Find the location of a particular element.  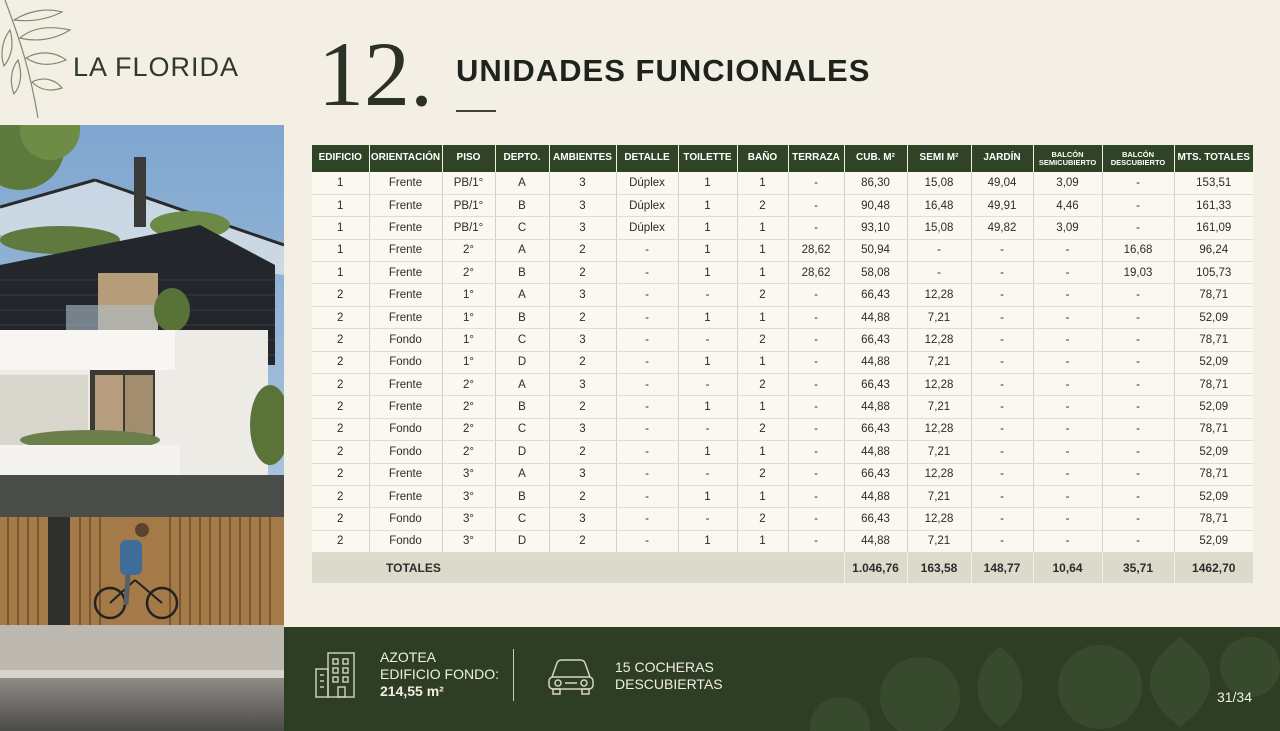

table-row: 2 Fondo 1° C 3- -2-66,43 12,28- - -78,71 is located at coordinates (782, 340).